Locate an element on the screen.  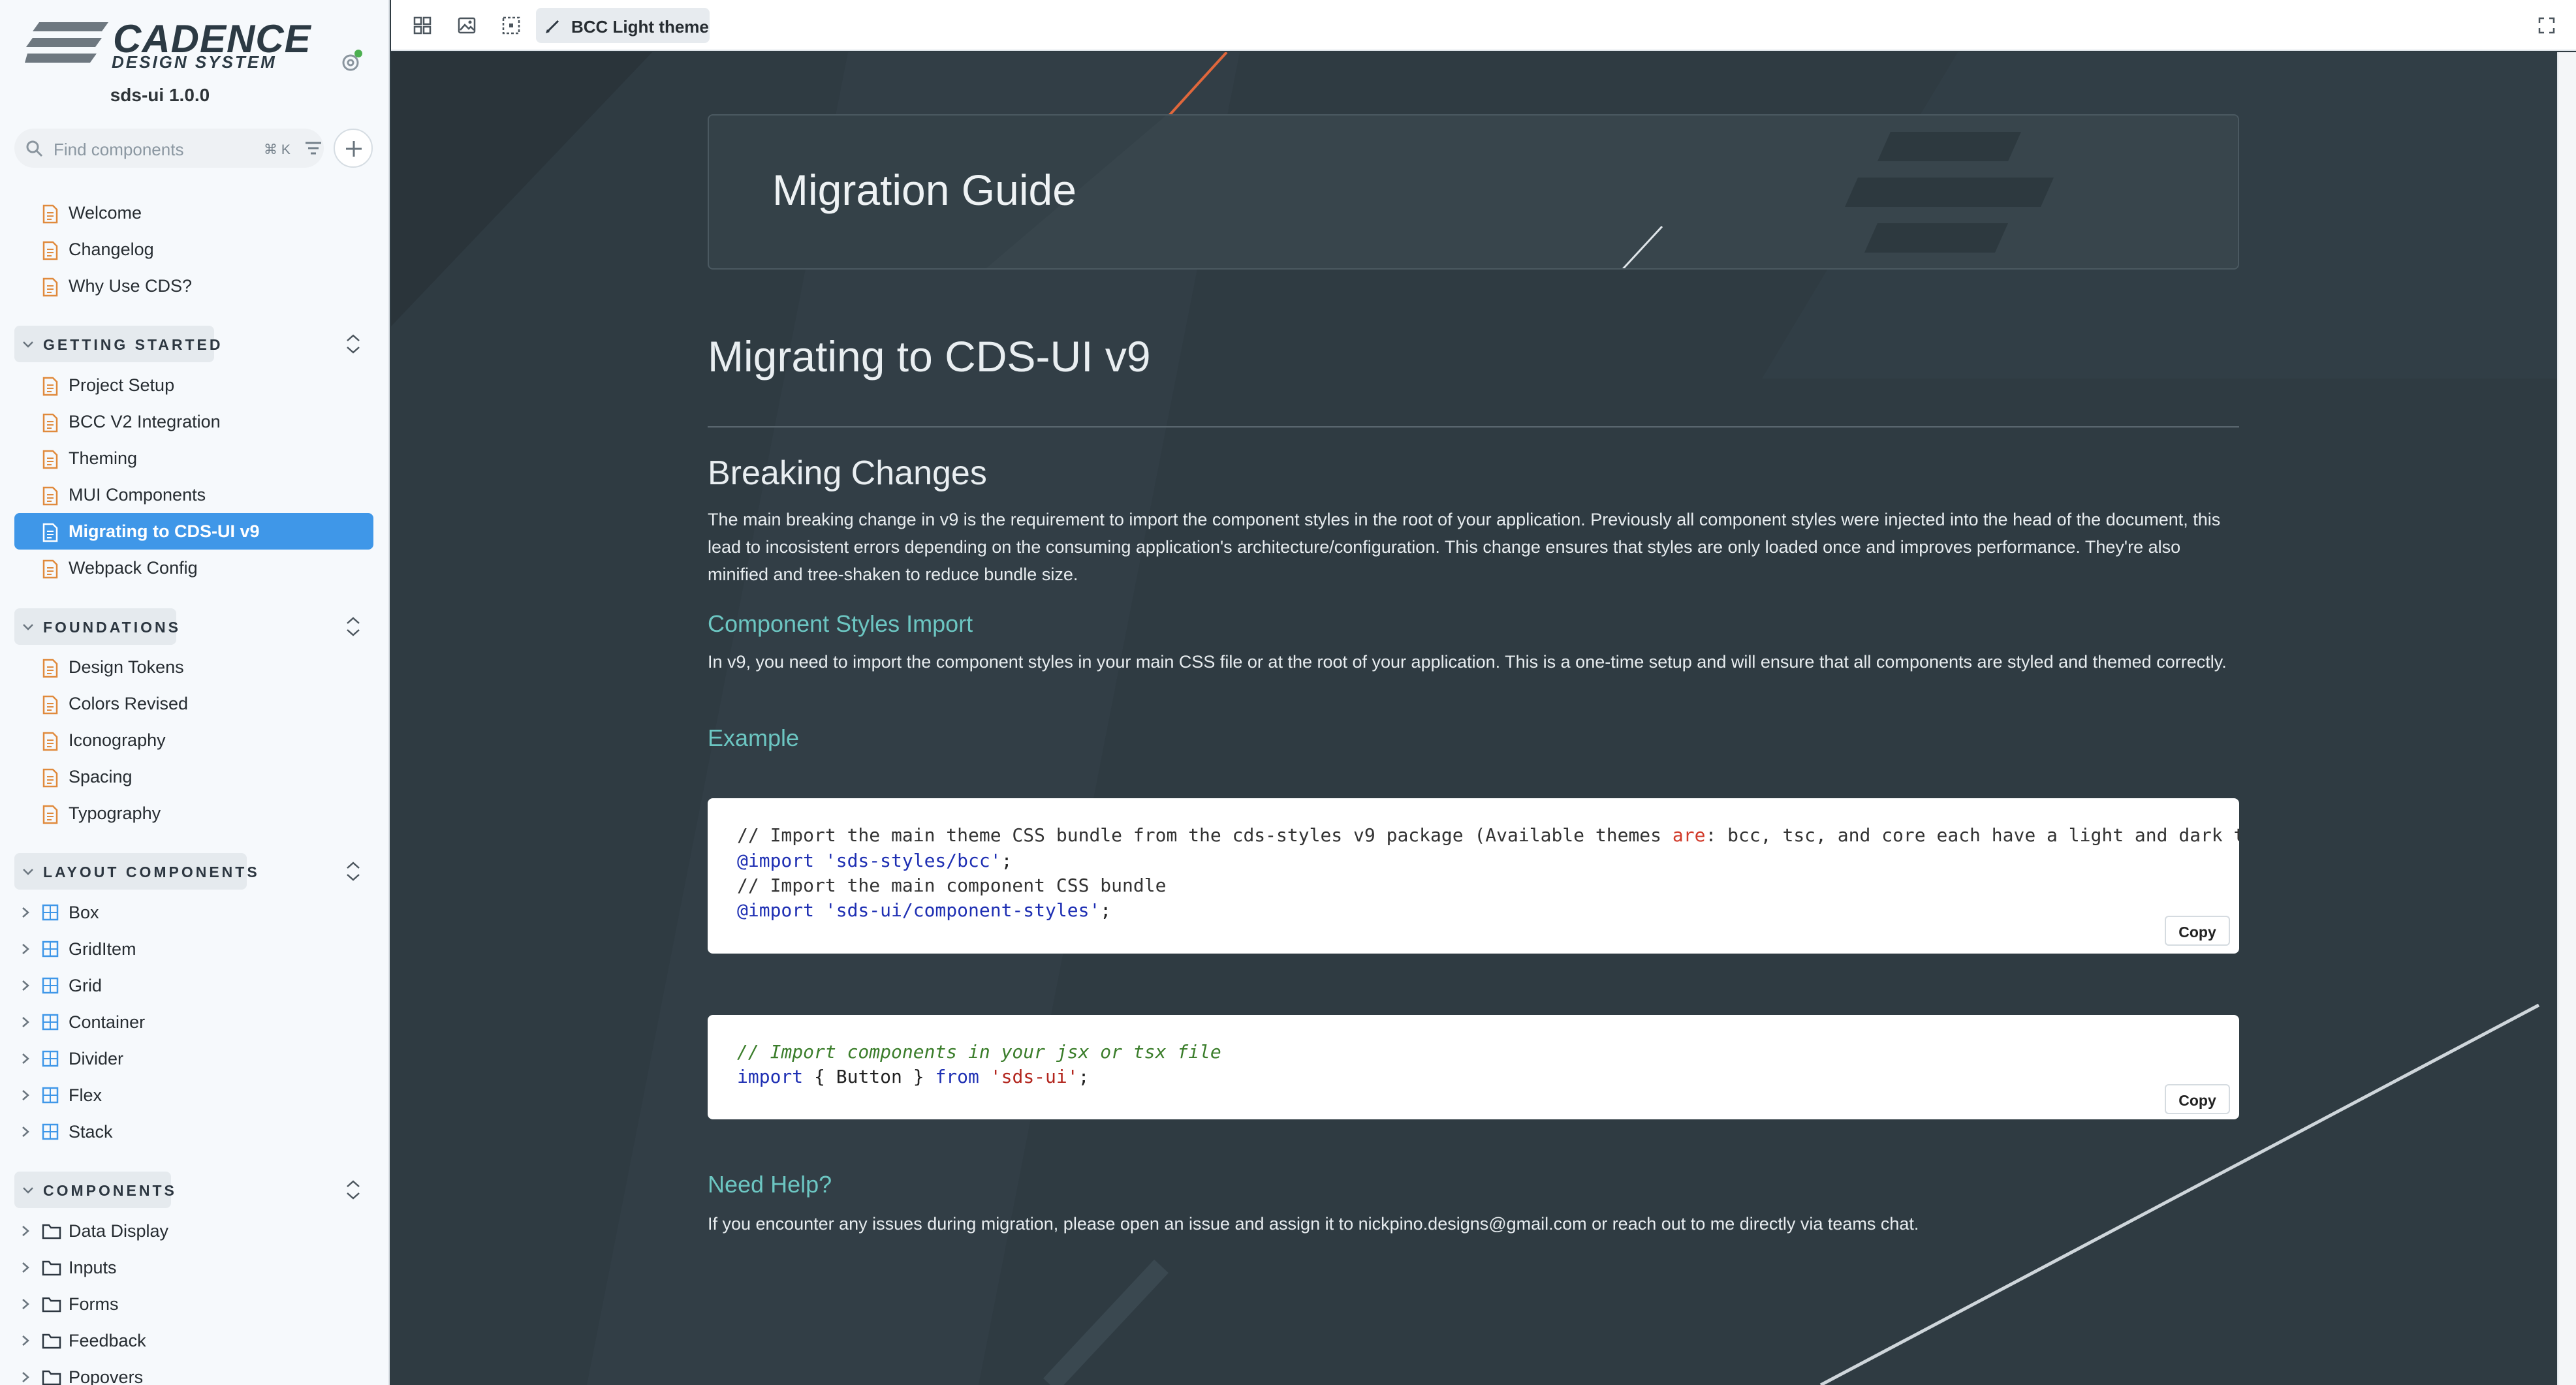
breaking-changes-heading: Breaking Changes is located at coordinates (847, 473).